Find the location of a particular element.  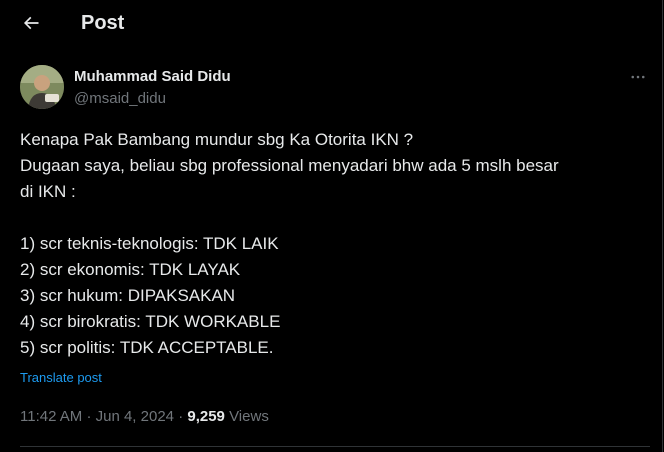

tweet-line: 4) scr birokratis: TDK WORKABLE is located at coordinates (150, 321).